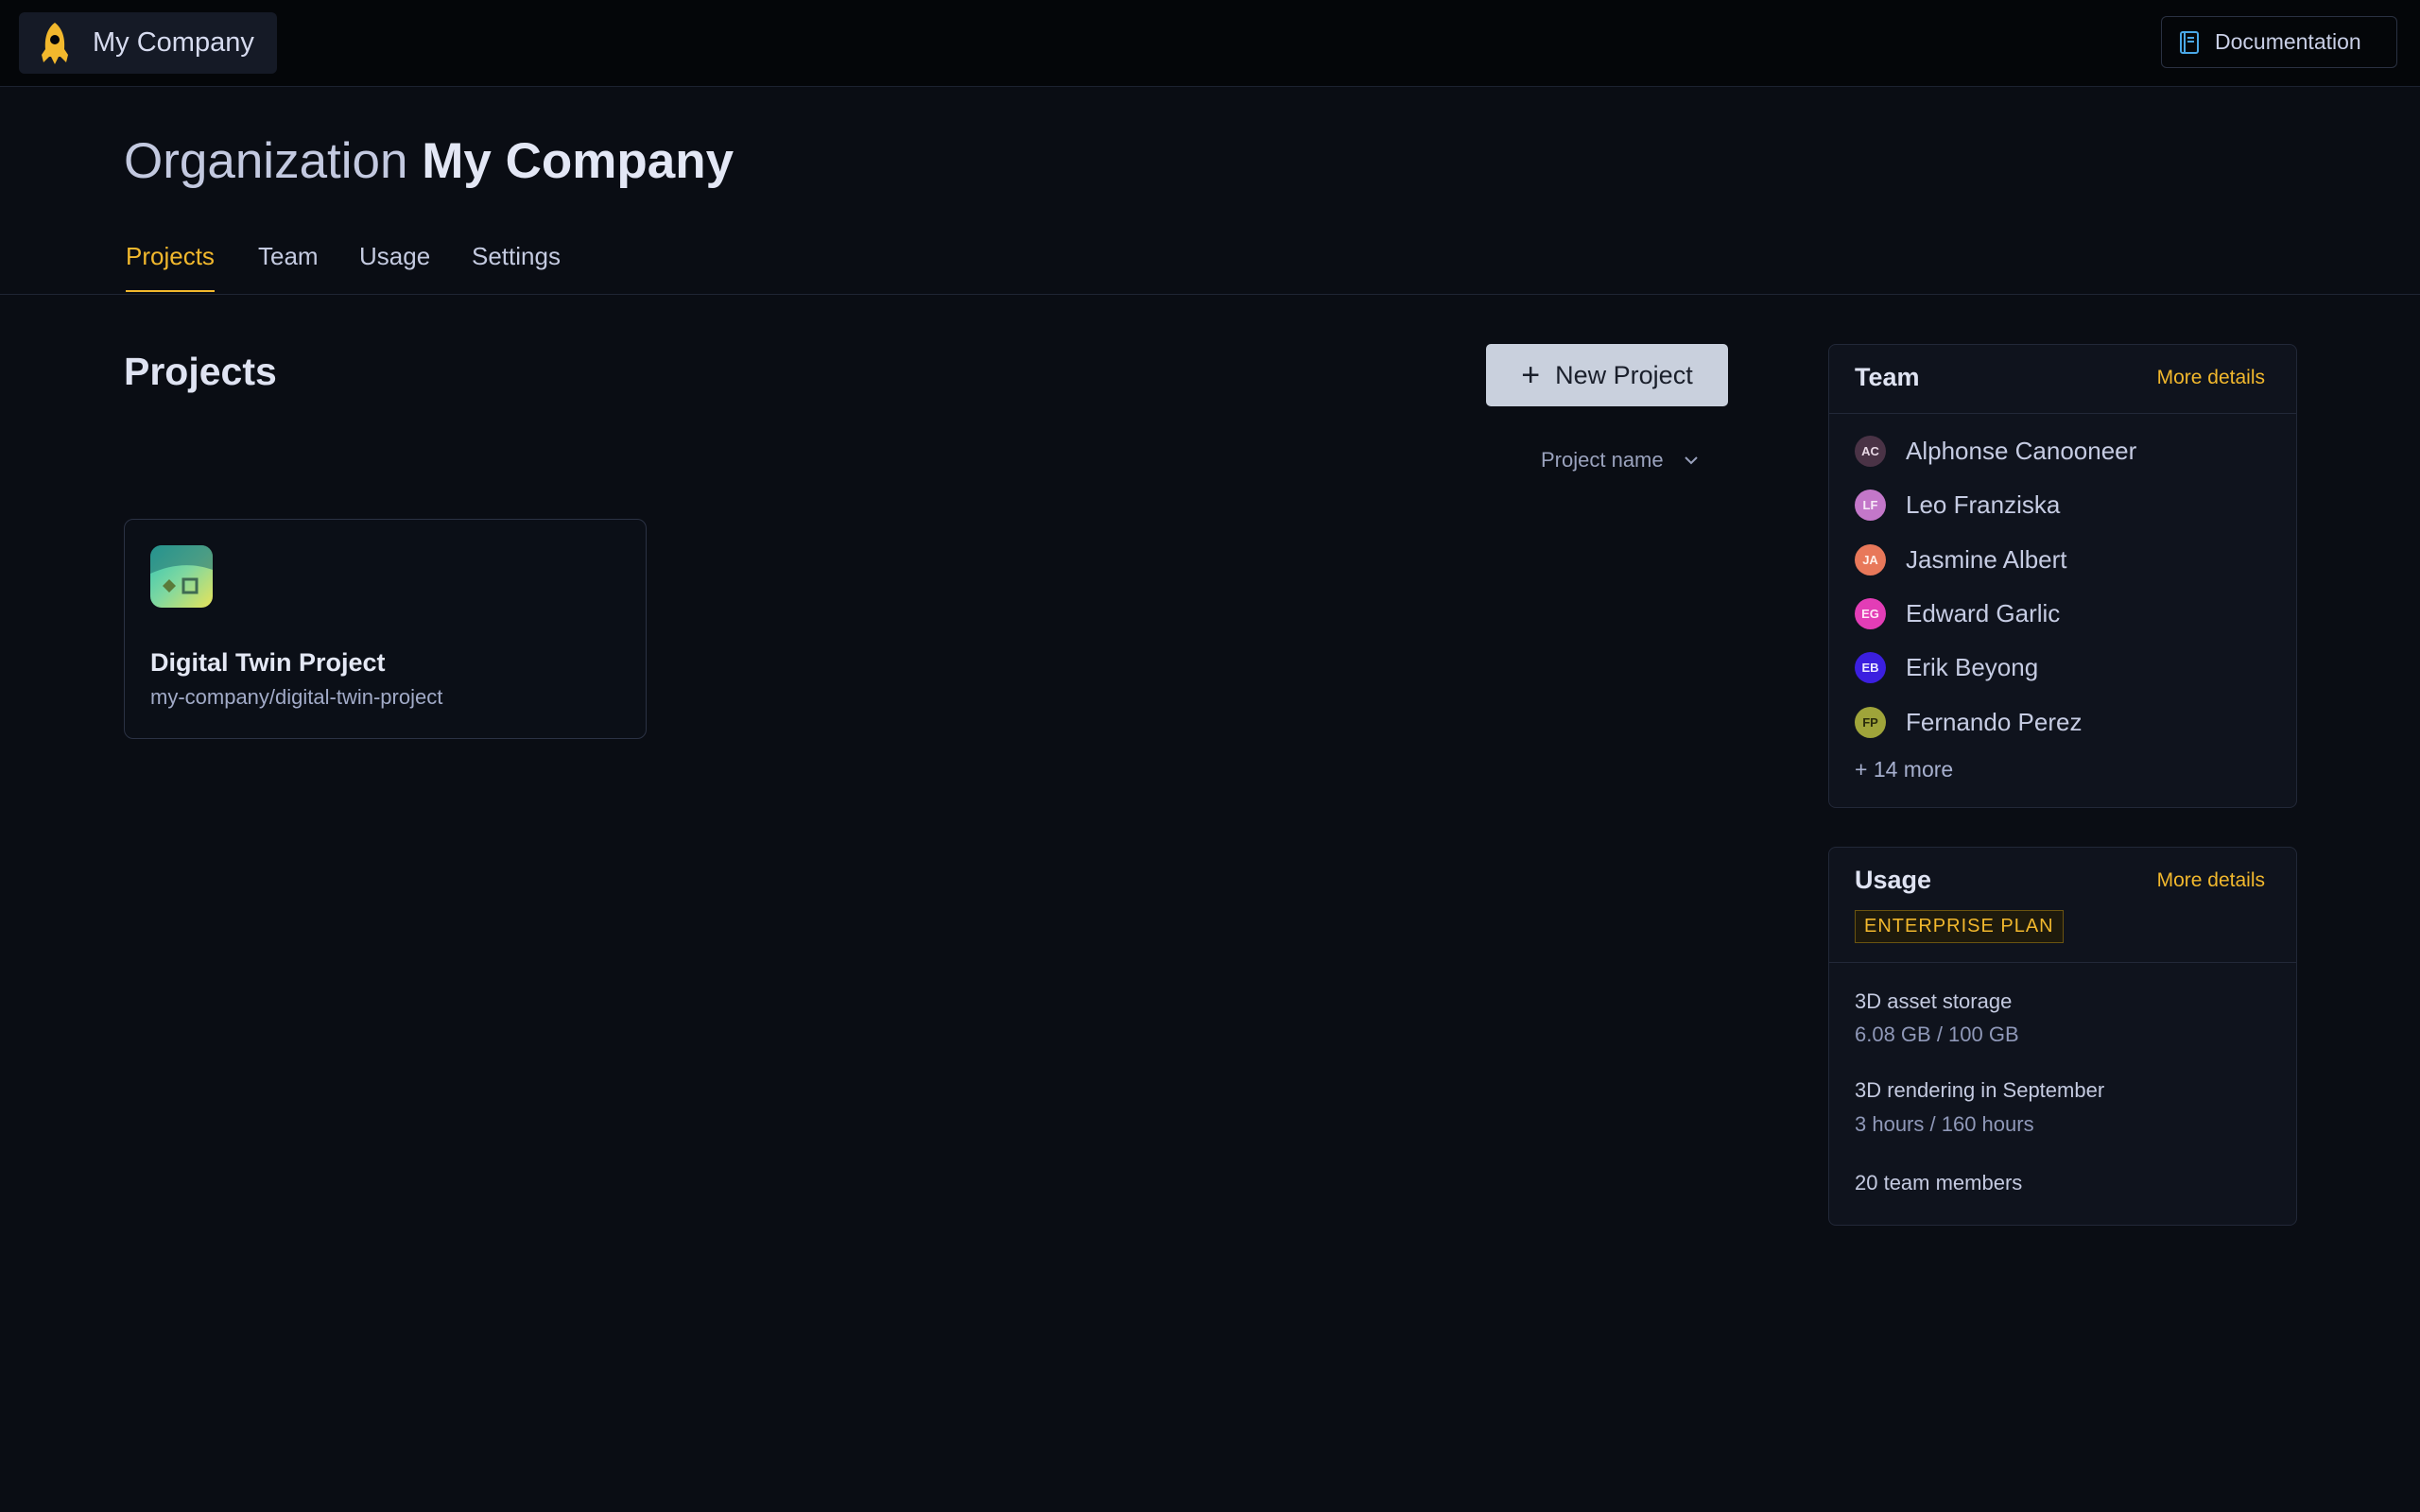 This screenshot has height=1512, width=2420. Describe the element at coordinates (2288, 41) in the screenshot. I see `documentation-label: Documentation` at that location.